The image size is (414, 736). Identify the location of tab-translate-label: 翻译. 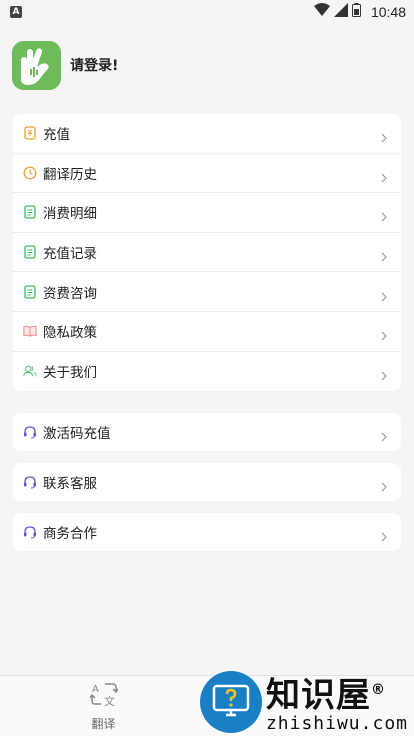
(103, 723).